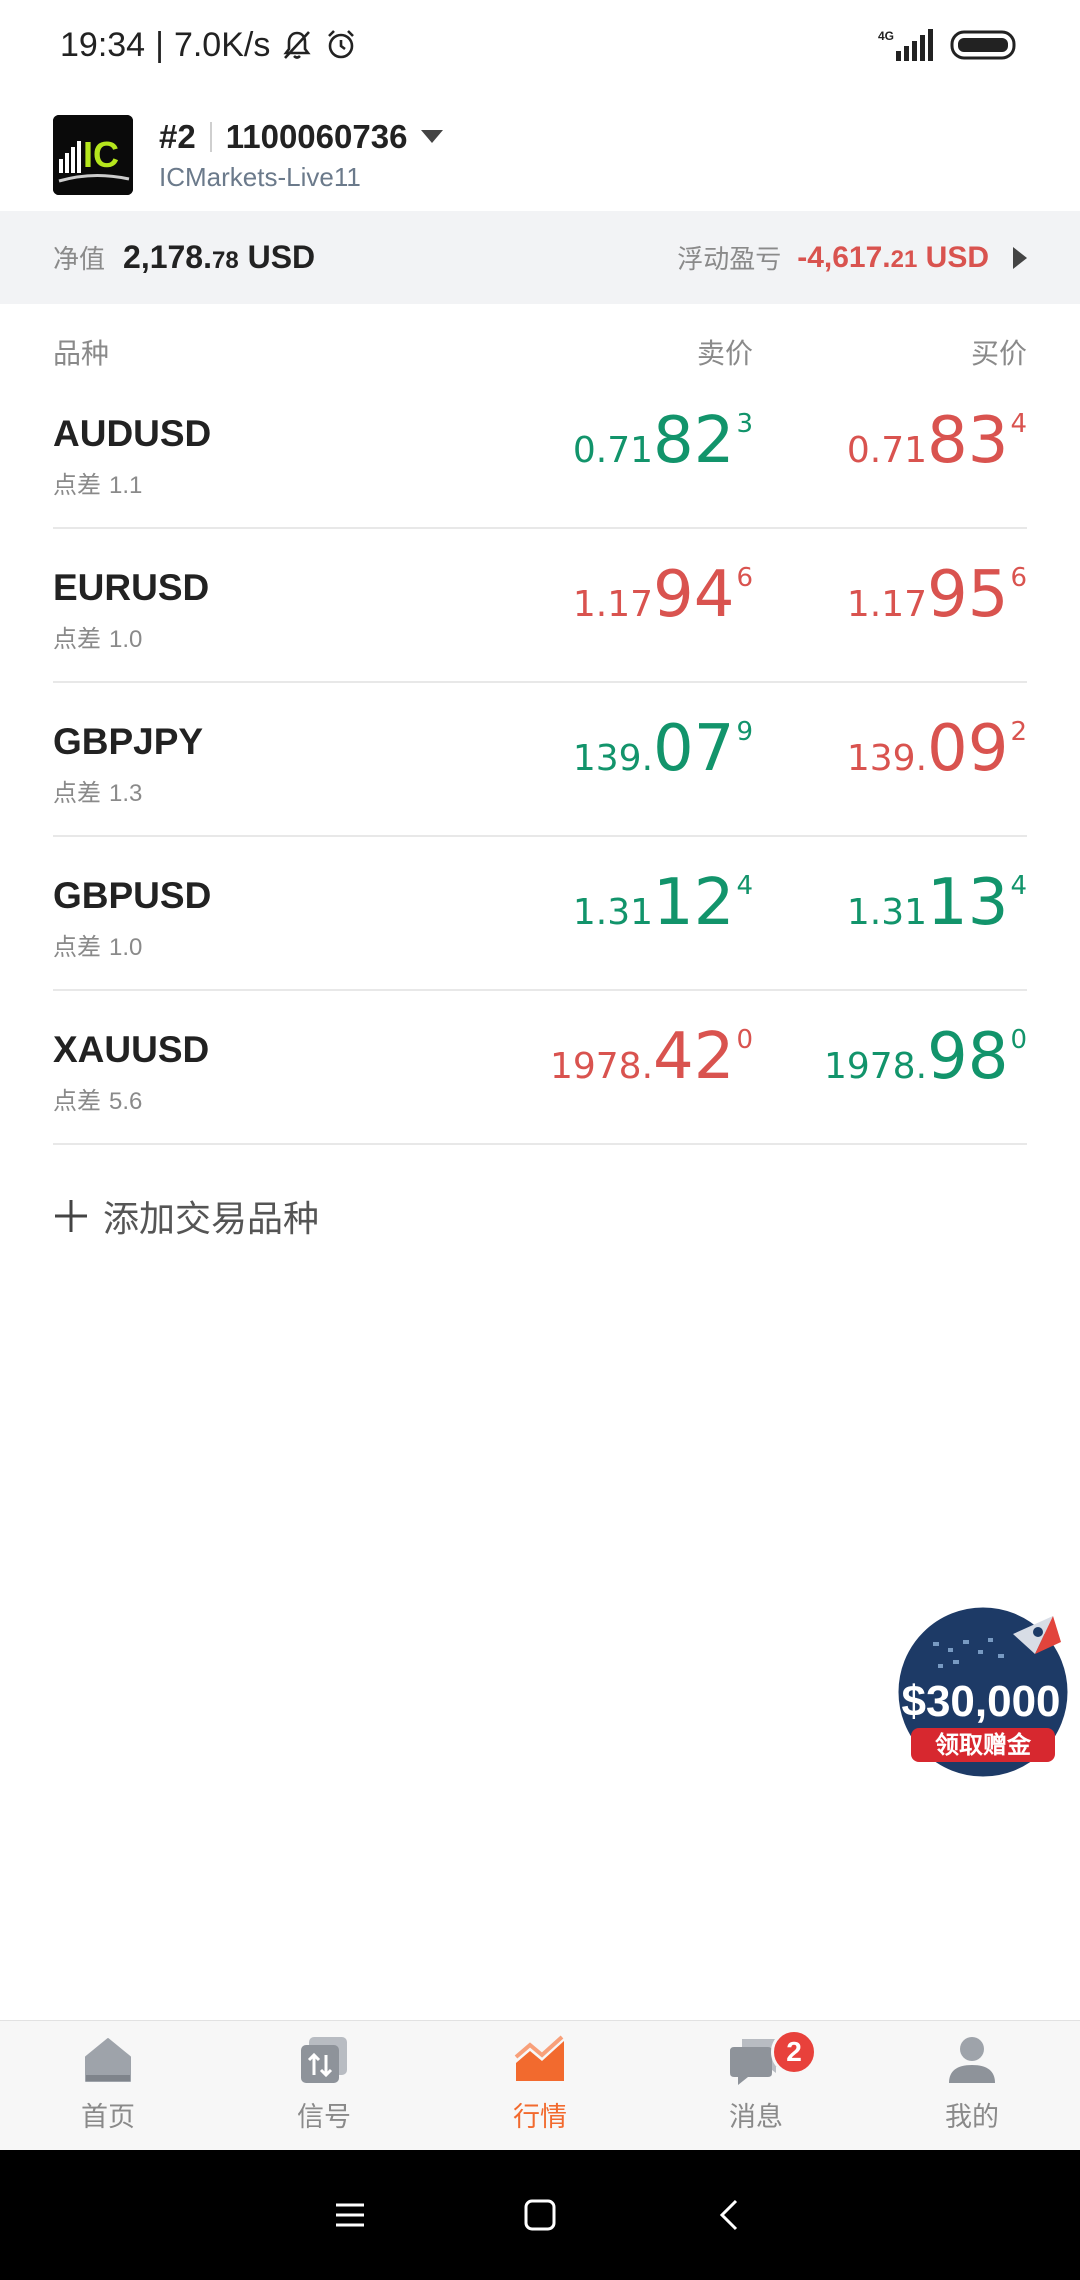 This screenshot has width=1080, height=2280. What do you see at coordinates (694, 1057) in the screenshot?
I see `price-pips: 42` at bounding box center [694, 1057].